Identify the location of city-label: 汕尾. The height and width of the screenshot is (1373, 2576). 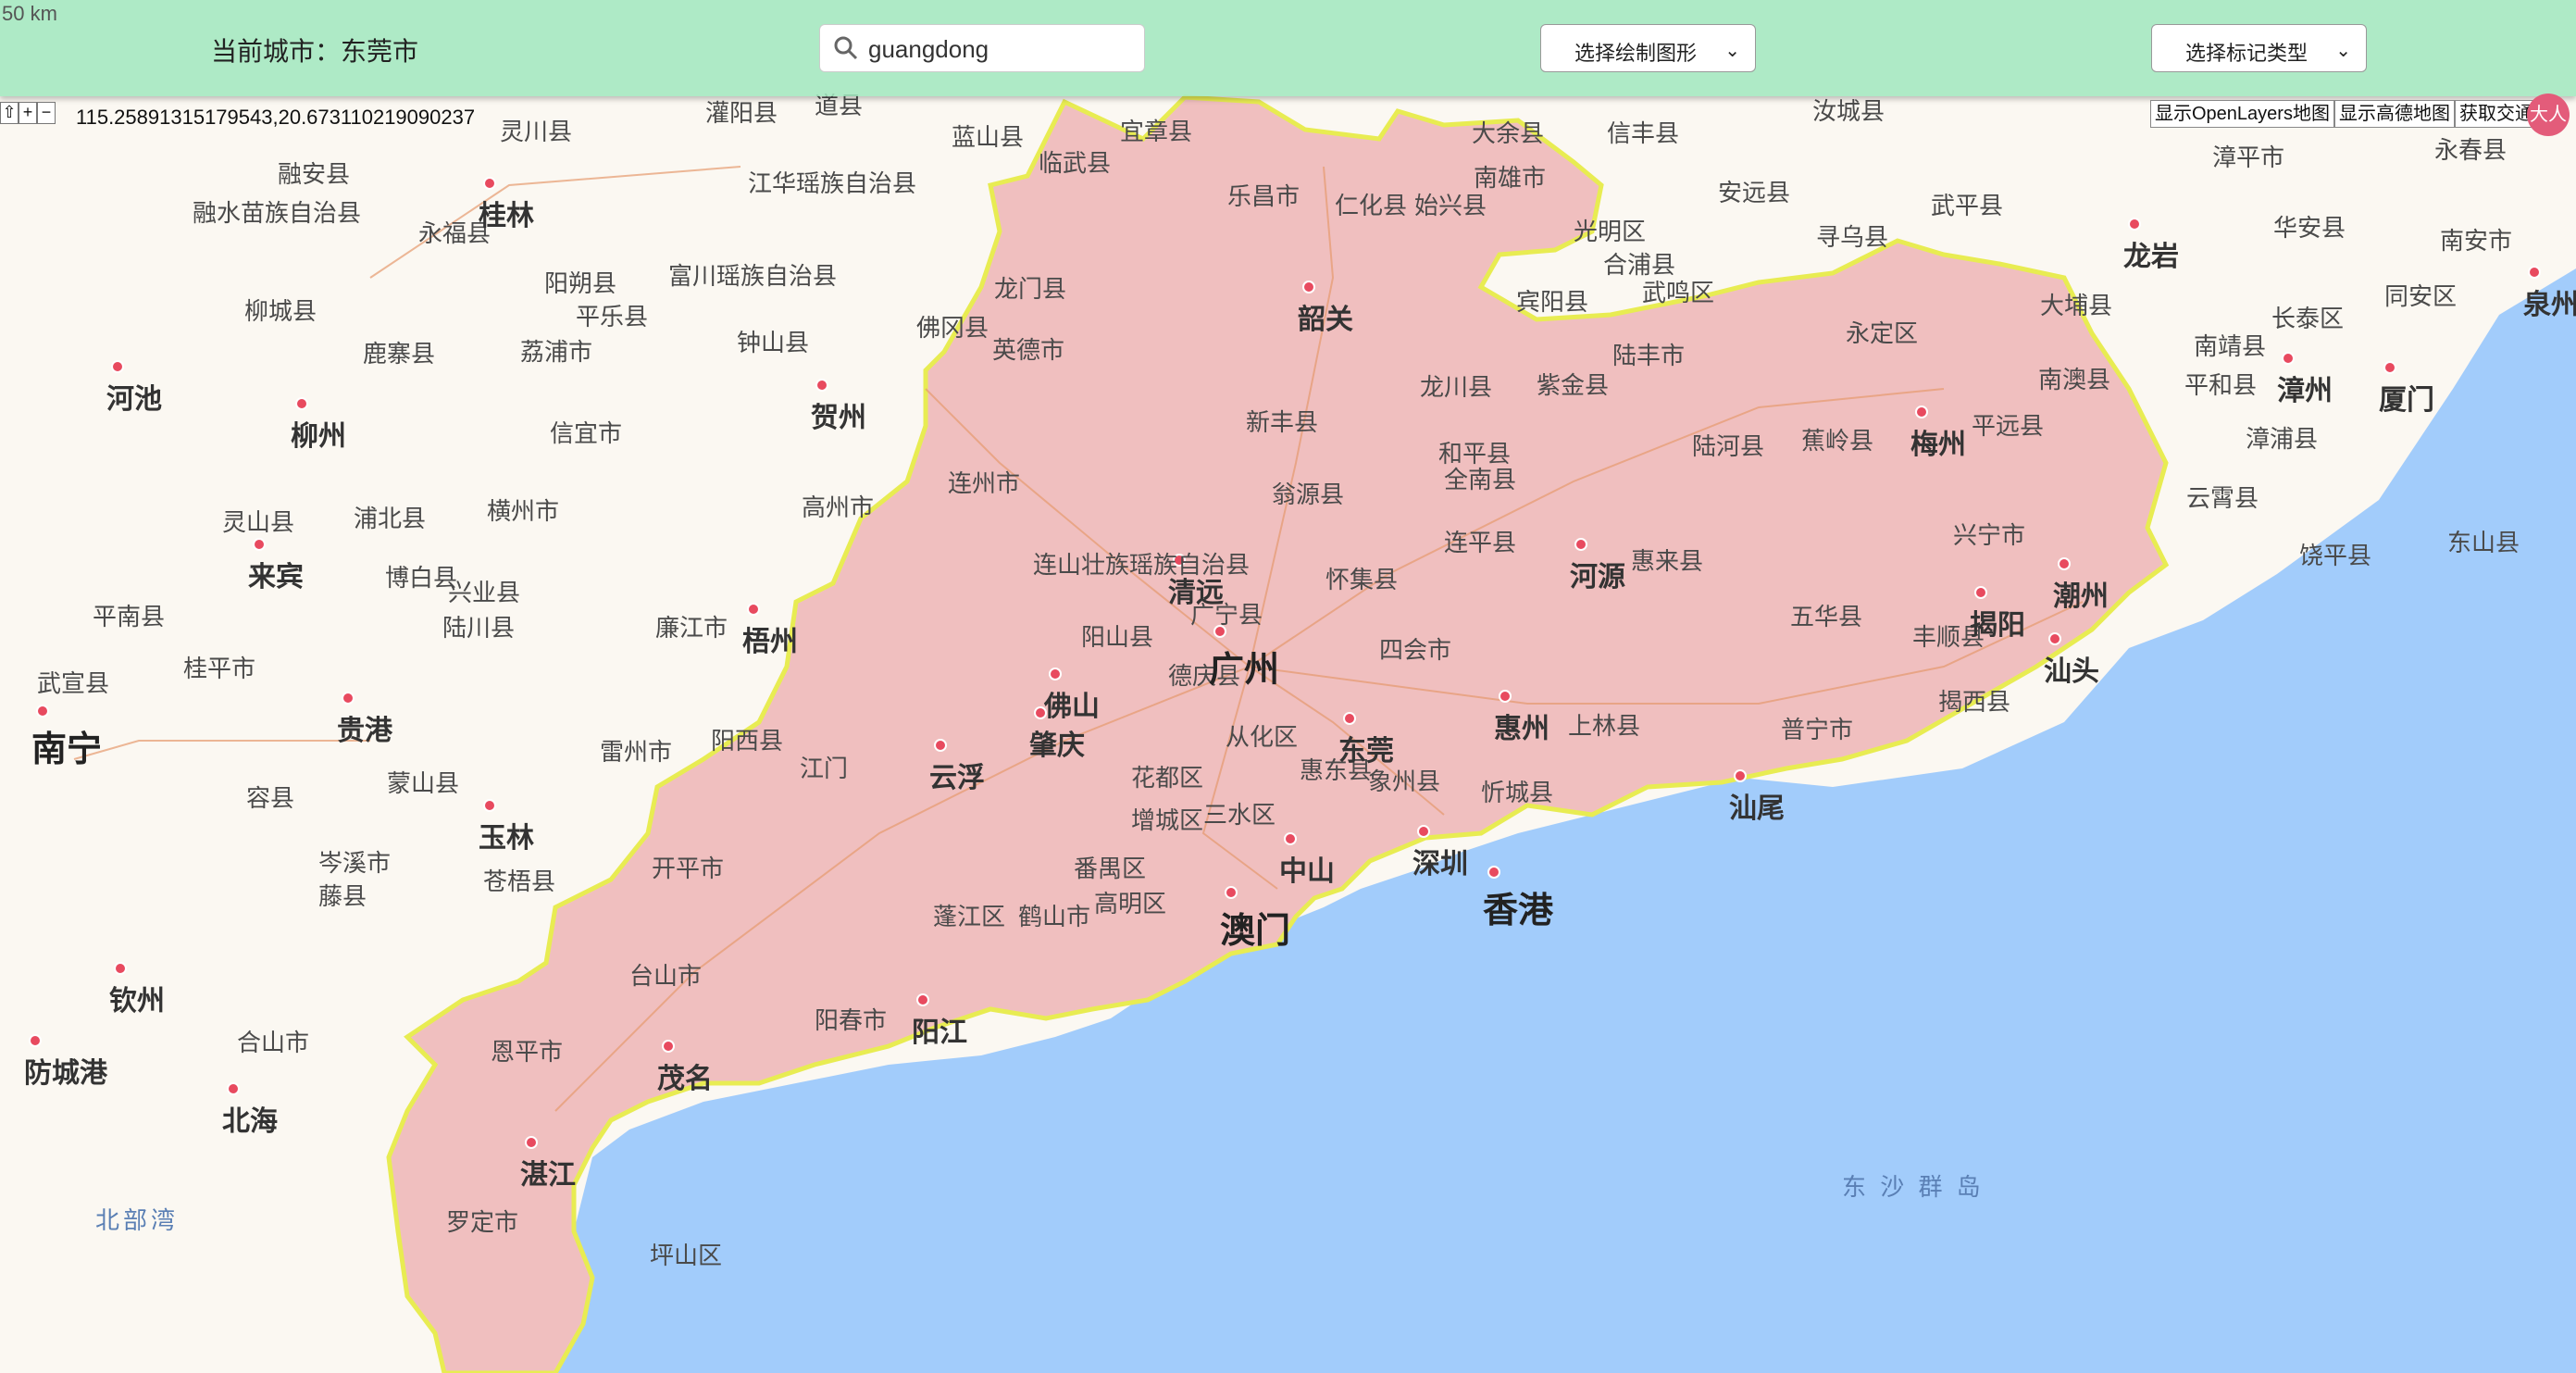
(1757, 808).